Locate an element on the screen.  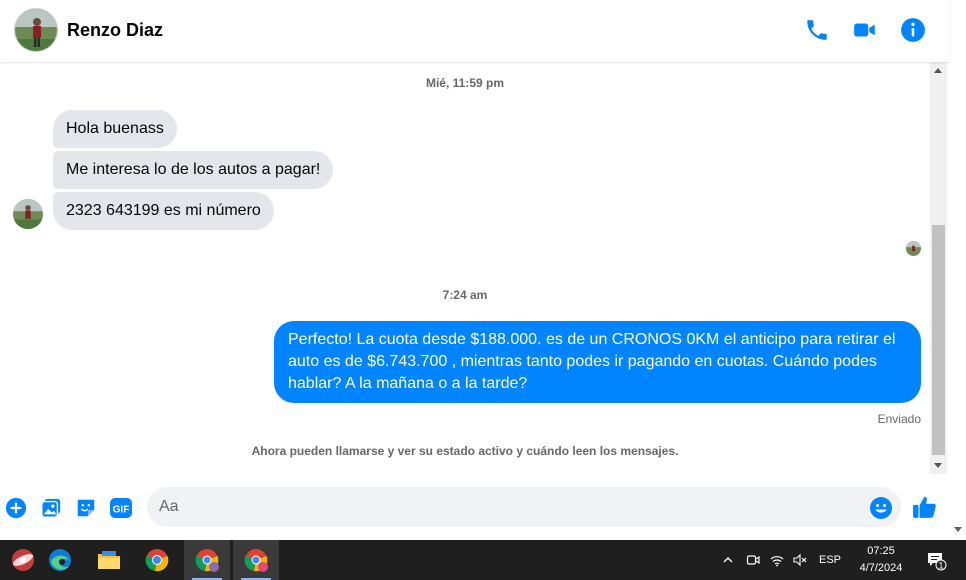
chat-header: Renzo Diaz is located at coordinates (475, 31).